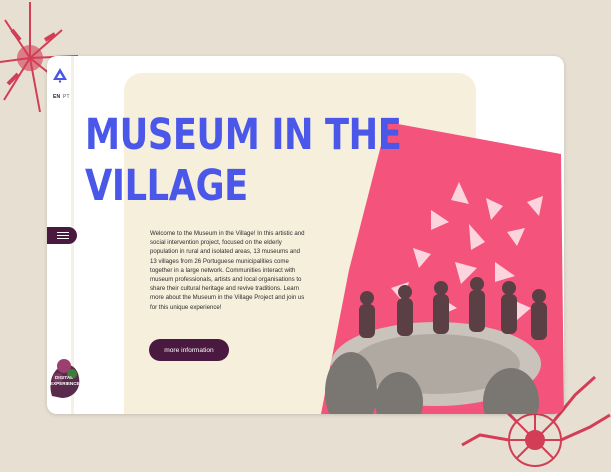  I want to click on badge-line-1: DIGITAL, so click(64, 377).